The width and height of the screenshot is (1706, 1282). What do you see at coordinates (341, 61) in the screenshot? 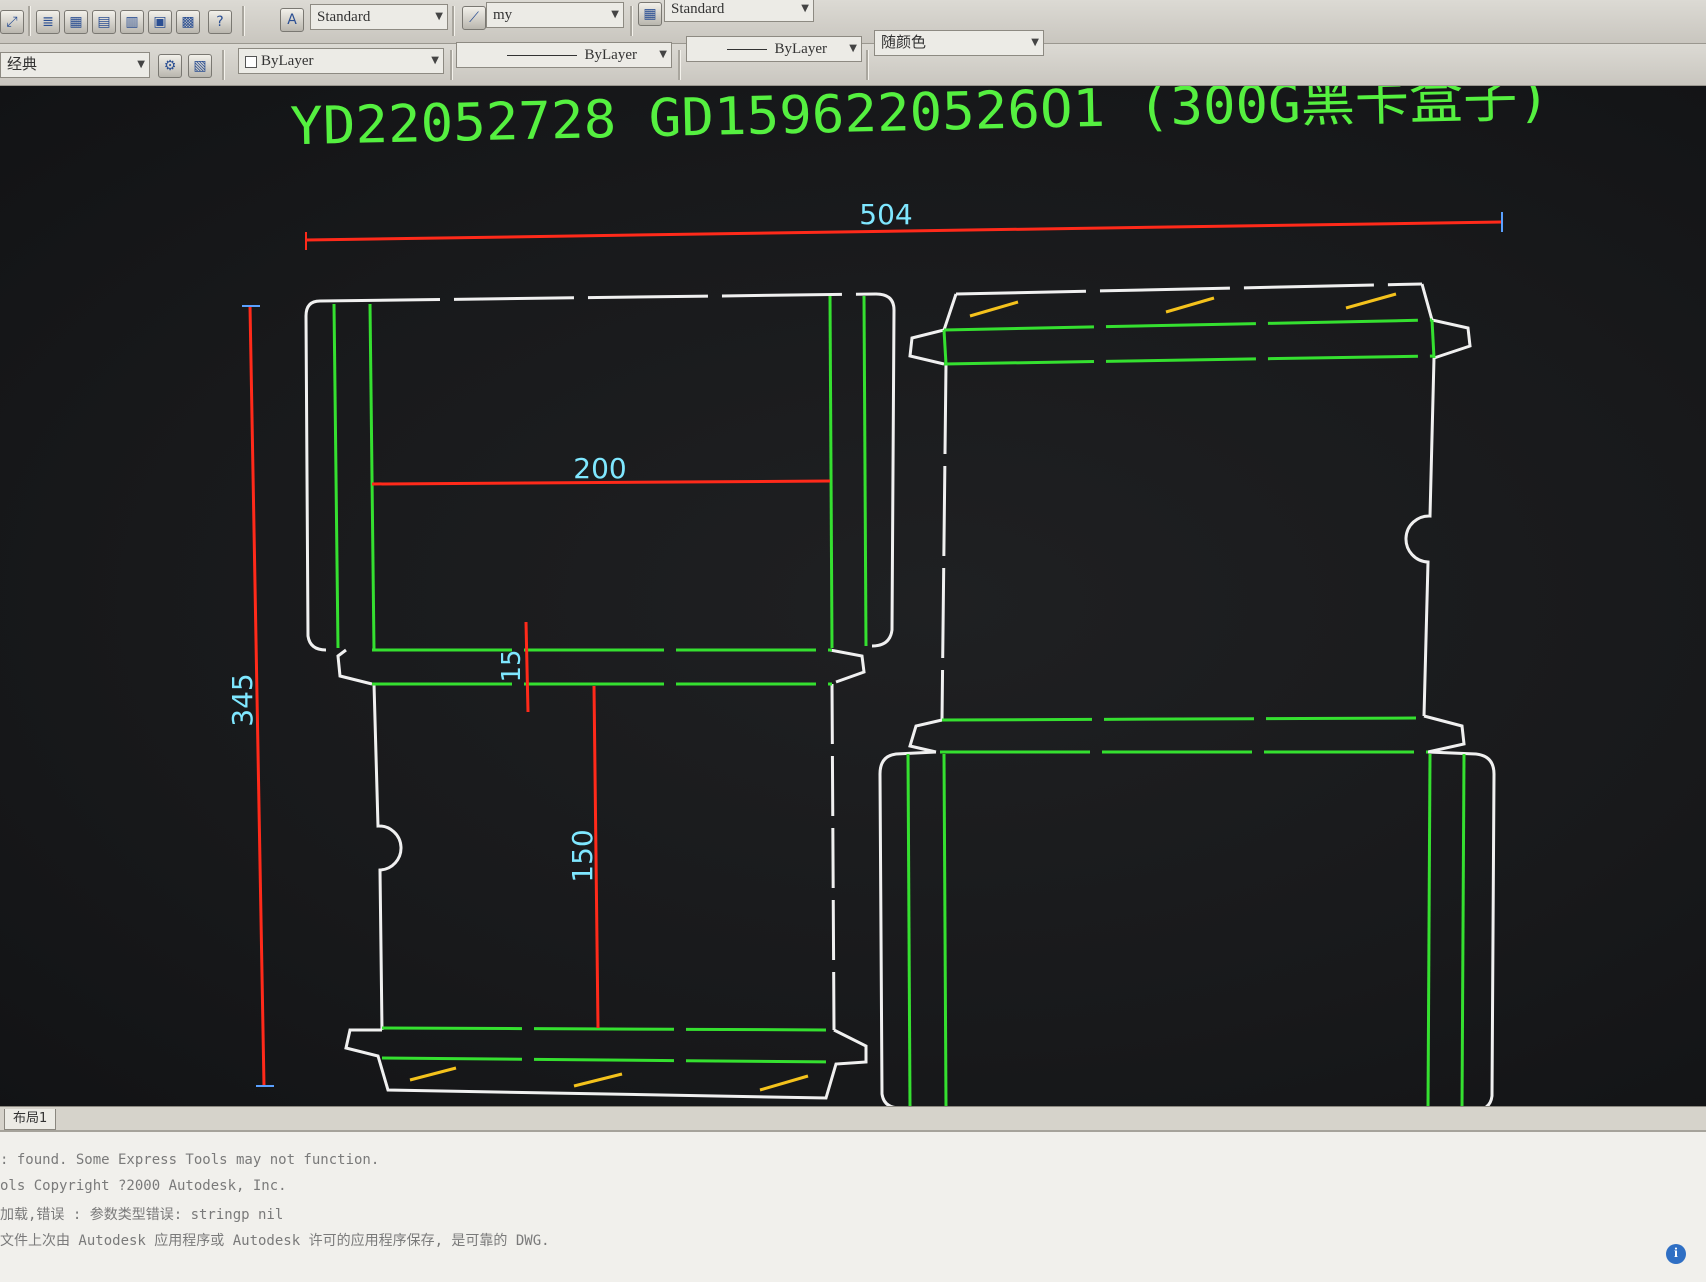
I see `layer-select: ByLayer ▼` at bounding box center [341, 61].